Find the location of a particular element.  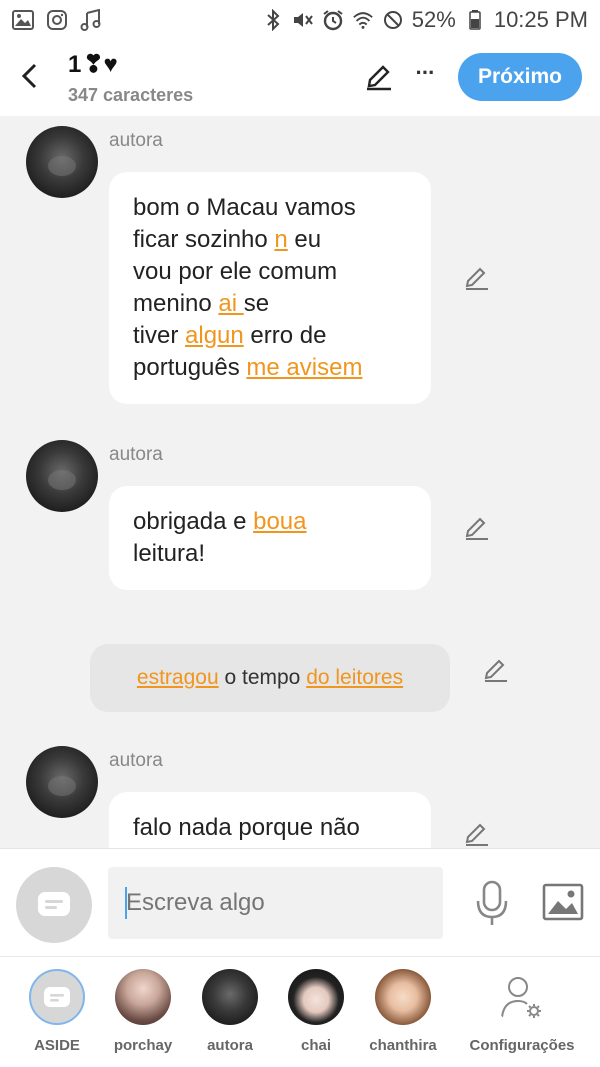

aside-avatar is located at coordinates (57, 997).